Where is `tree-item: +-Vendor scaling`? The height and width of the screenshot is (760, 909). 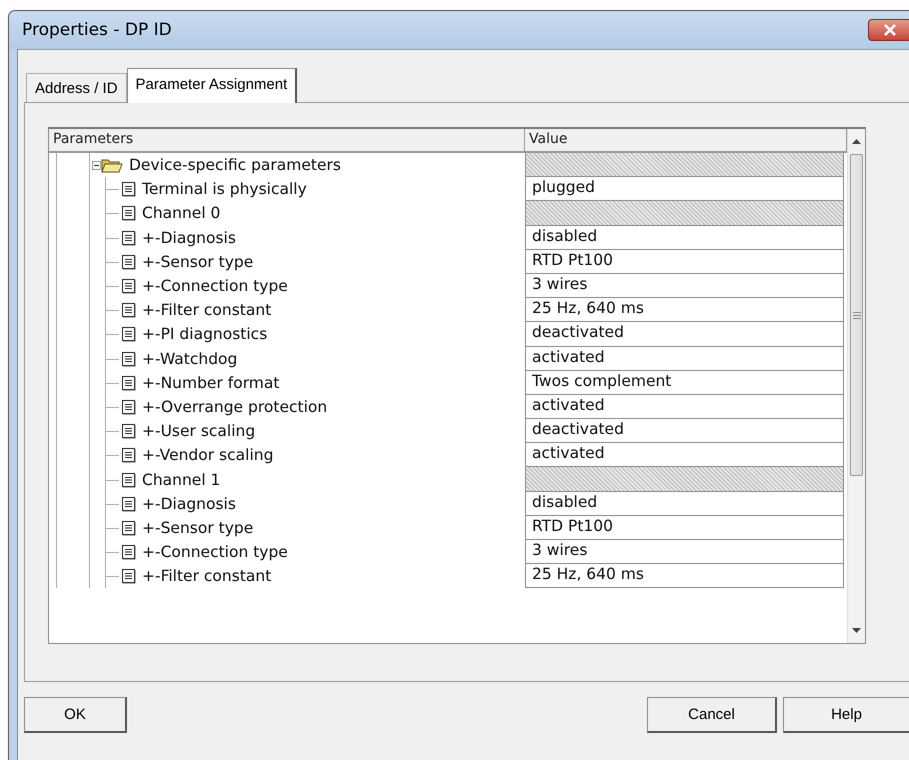
tree-item: +-Vendor scaling is located at coordinates (208, 455).